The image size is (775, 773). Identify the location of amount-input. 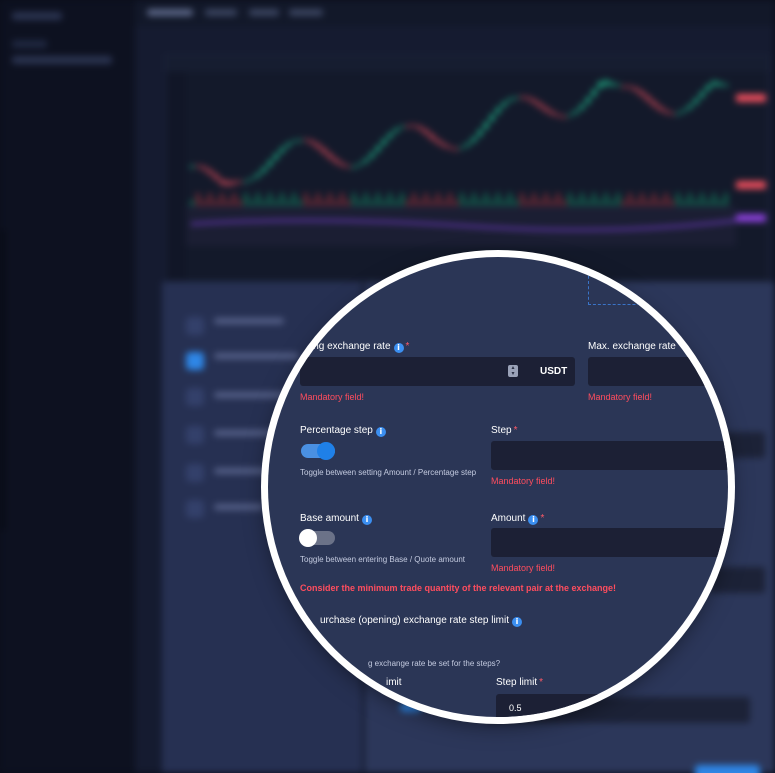
(609, 542).